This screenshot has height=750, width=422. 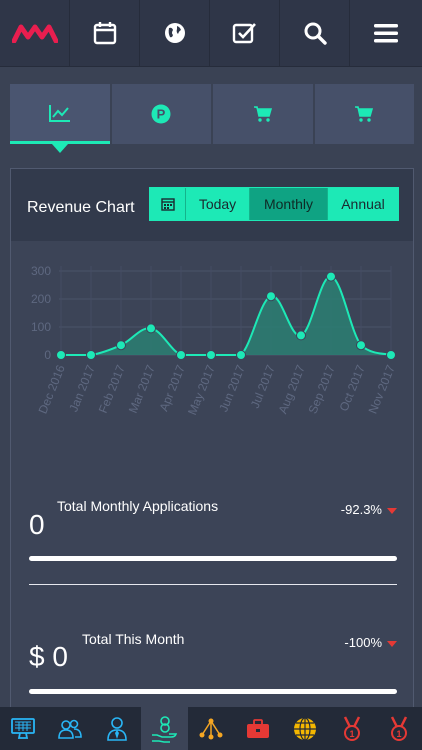 I want to click on x-tick-label: Jan 2017, so click(x=82, y=388).